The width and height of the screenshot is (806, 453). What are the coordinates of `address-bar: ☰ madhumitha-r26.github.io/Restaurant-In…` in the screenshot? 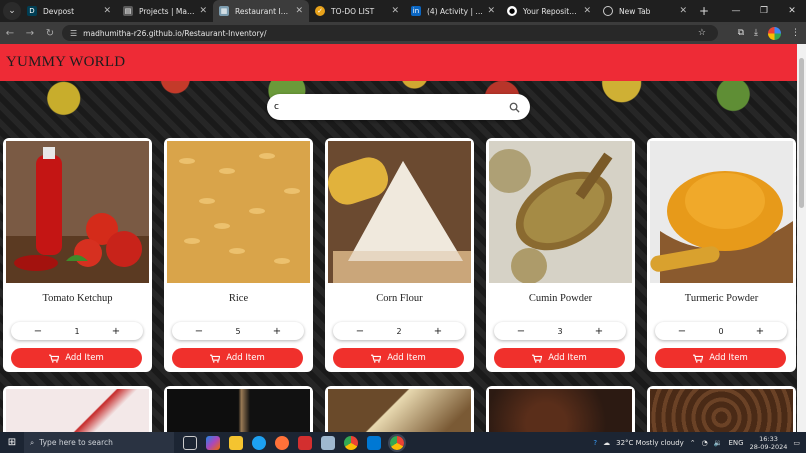 It's located at (390, 33).